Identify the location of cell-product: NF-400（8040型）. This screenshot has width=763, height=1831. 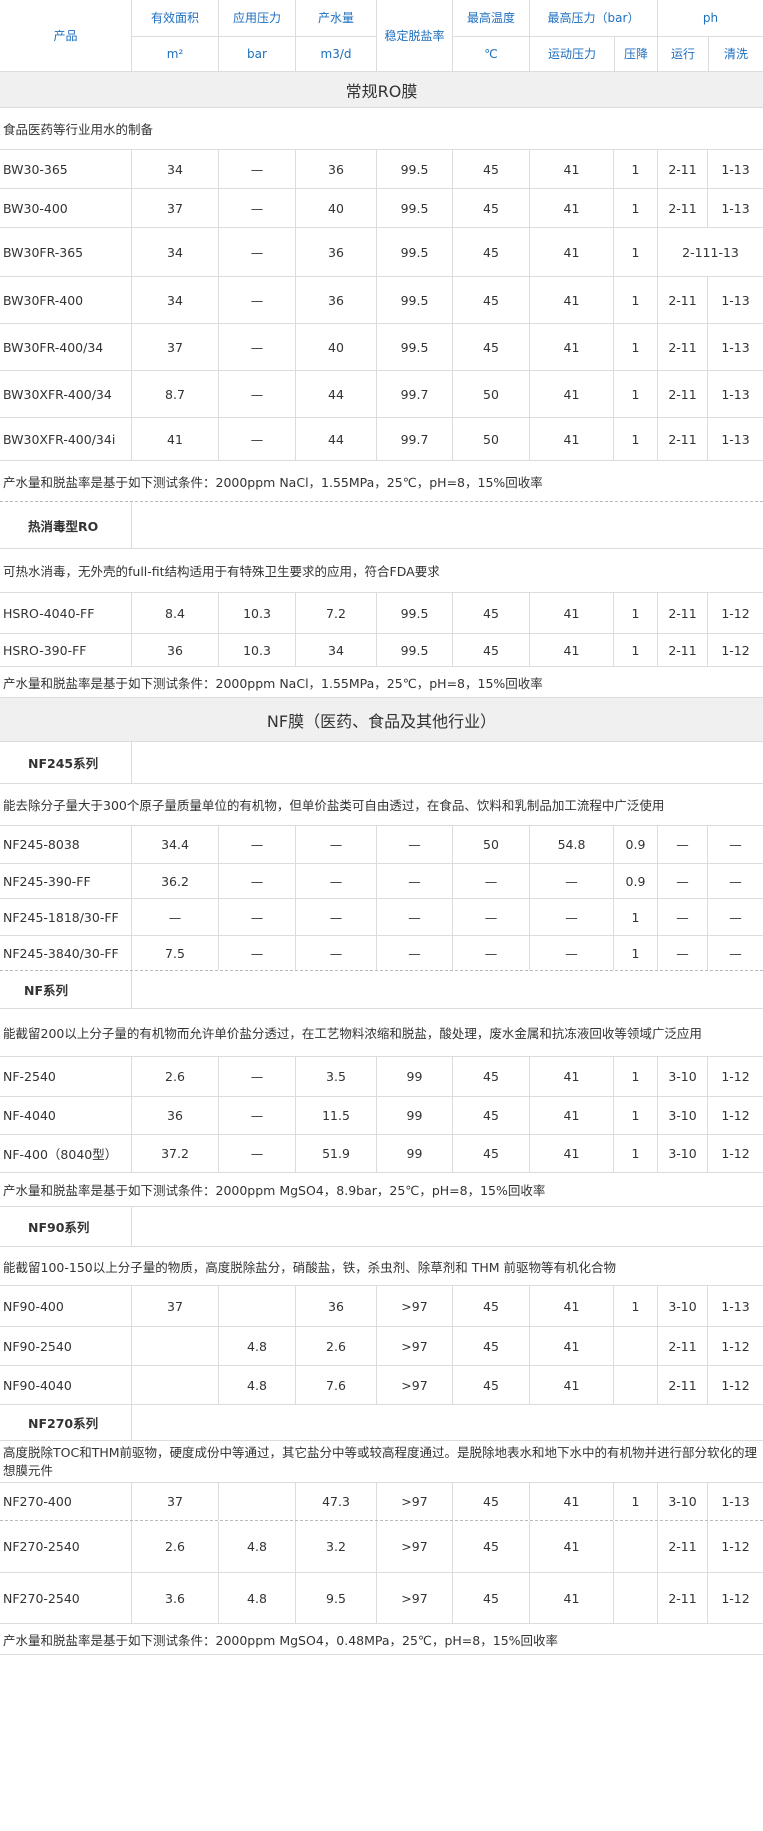
(66, 1153).